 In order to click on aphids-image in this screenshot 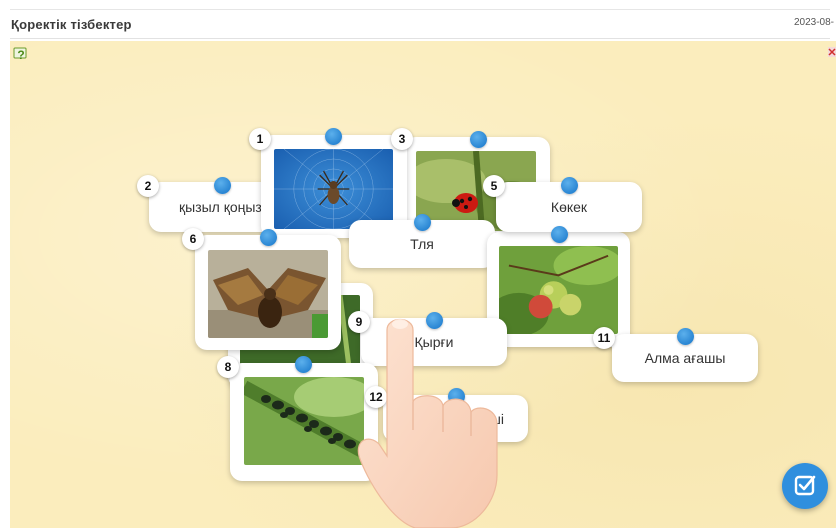, I will do `click(304, 421)`.